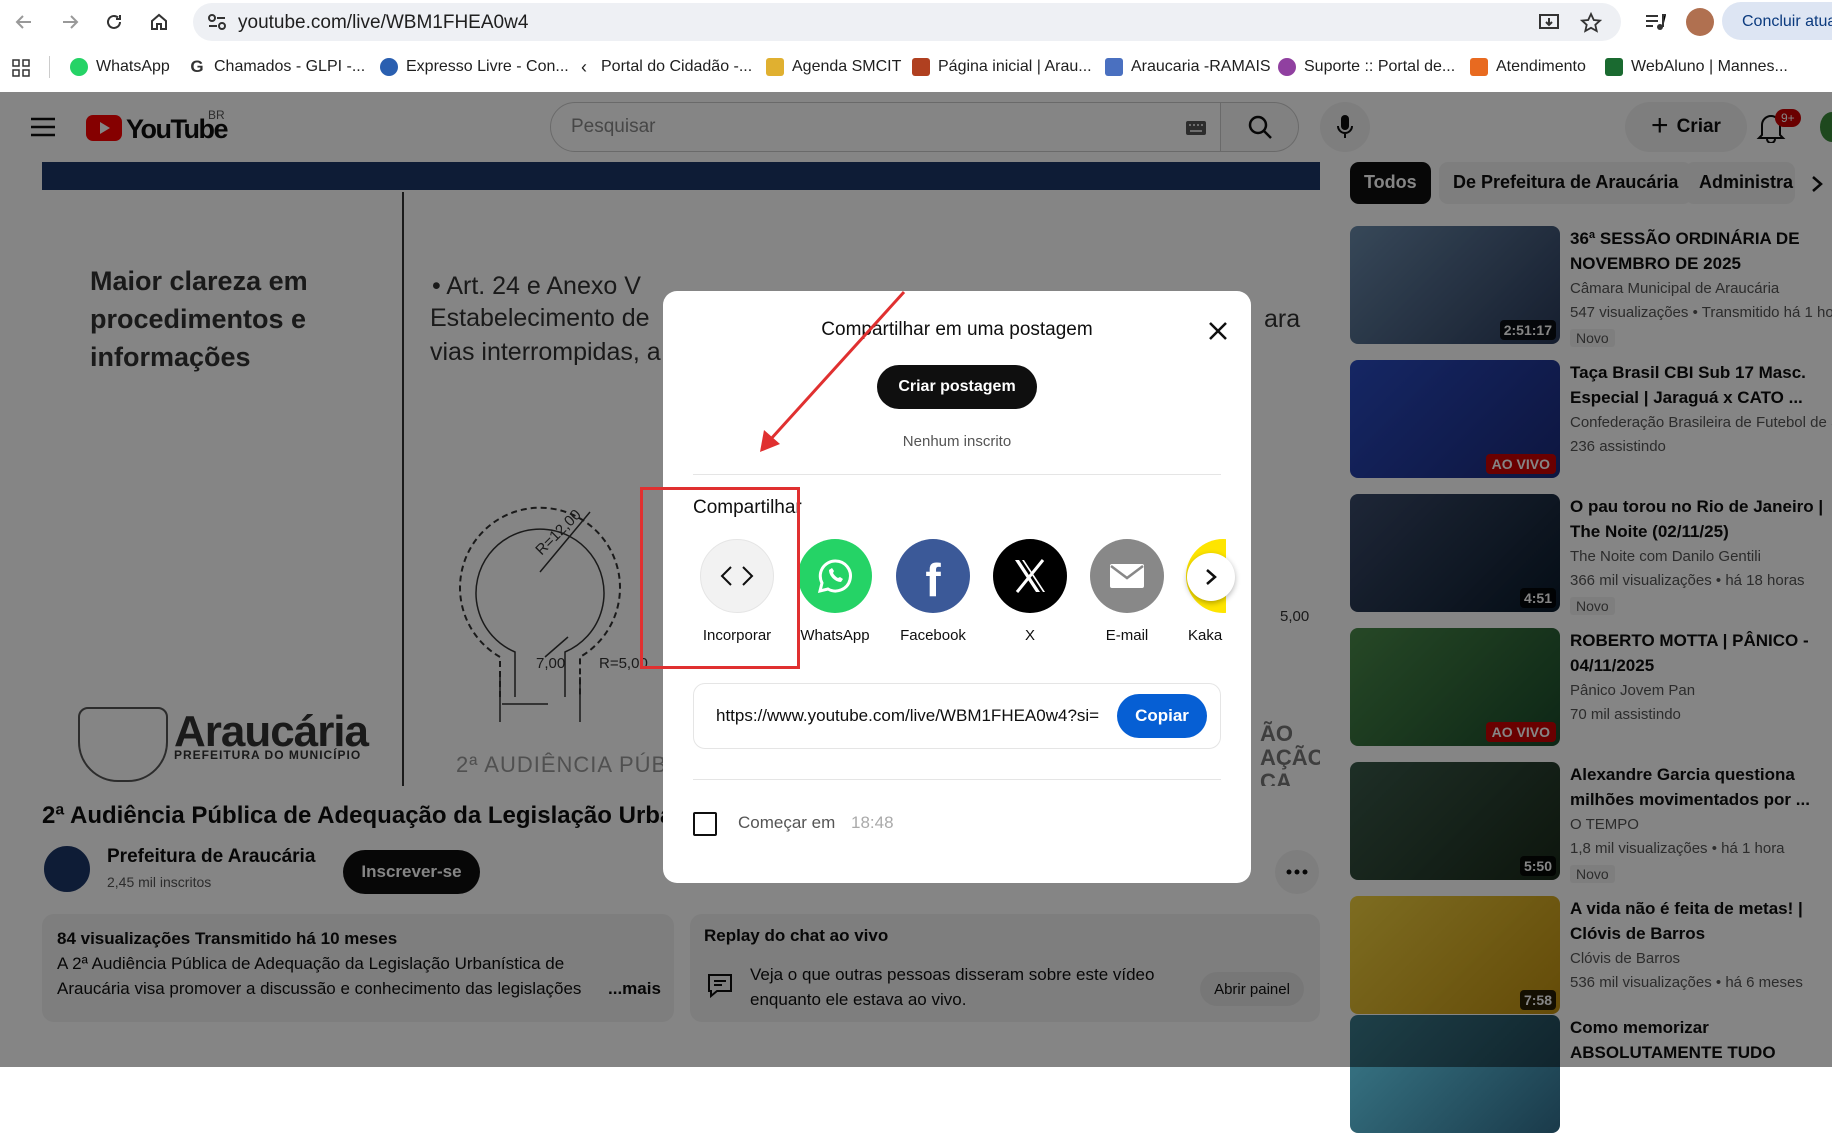  Describe the element at coordinates (21, 68) in the screenshot. I see `apps-grid-icon` at that location.